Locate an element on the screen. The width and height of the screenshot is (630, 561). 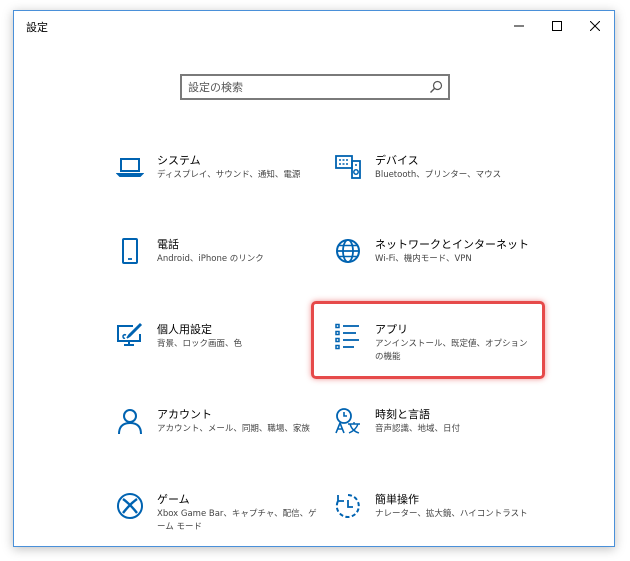
tile-description: アカウント、メール、同期、職場、家族 is located at coordinates (233, 429).